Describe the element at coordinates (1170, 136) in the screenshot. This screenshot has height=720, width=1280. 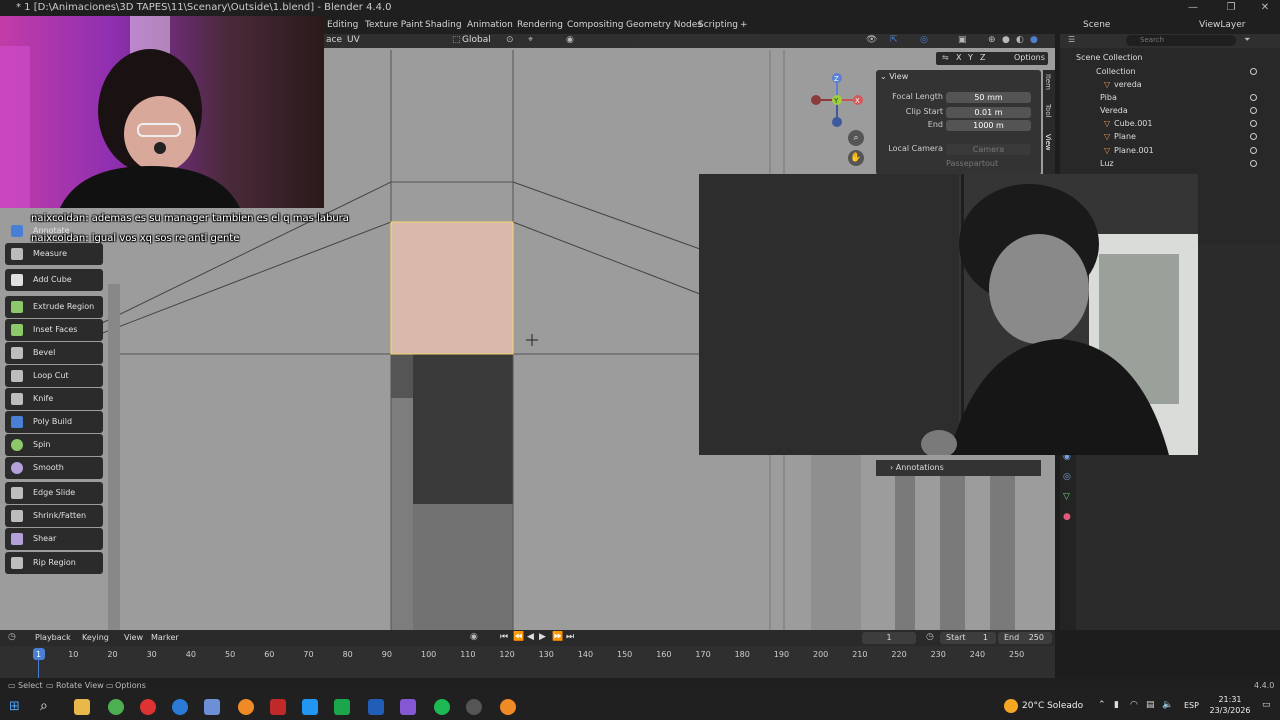
I see `outliner-row-plane: ▽ Plane` at that location.